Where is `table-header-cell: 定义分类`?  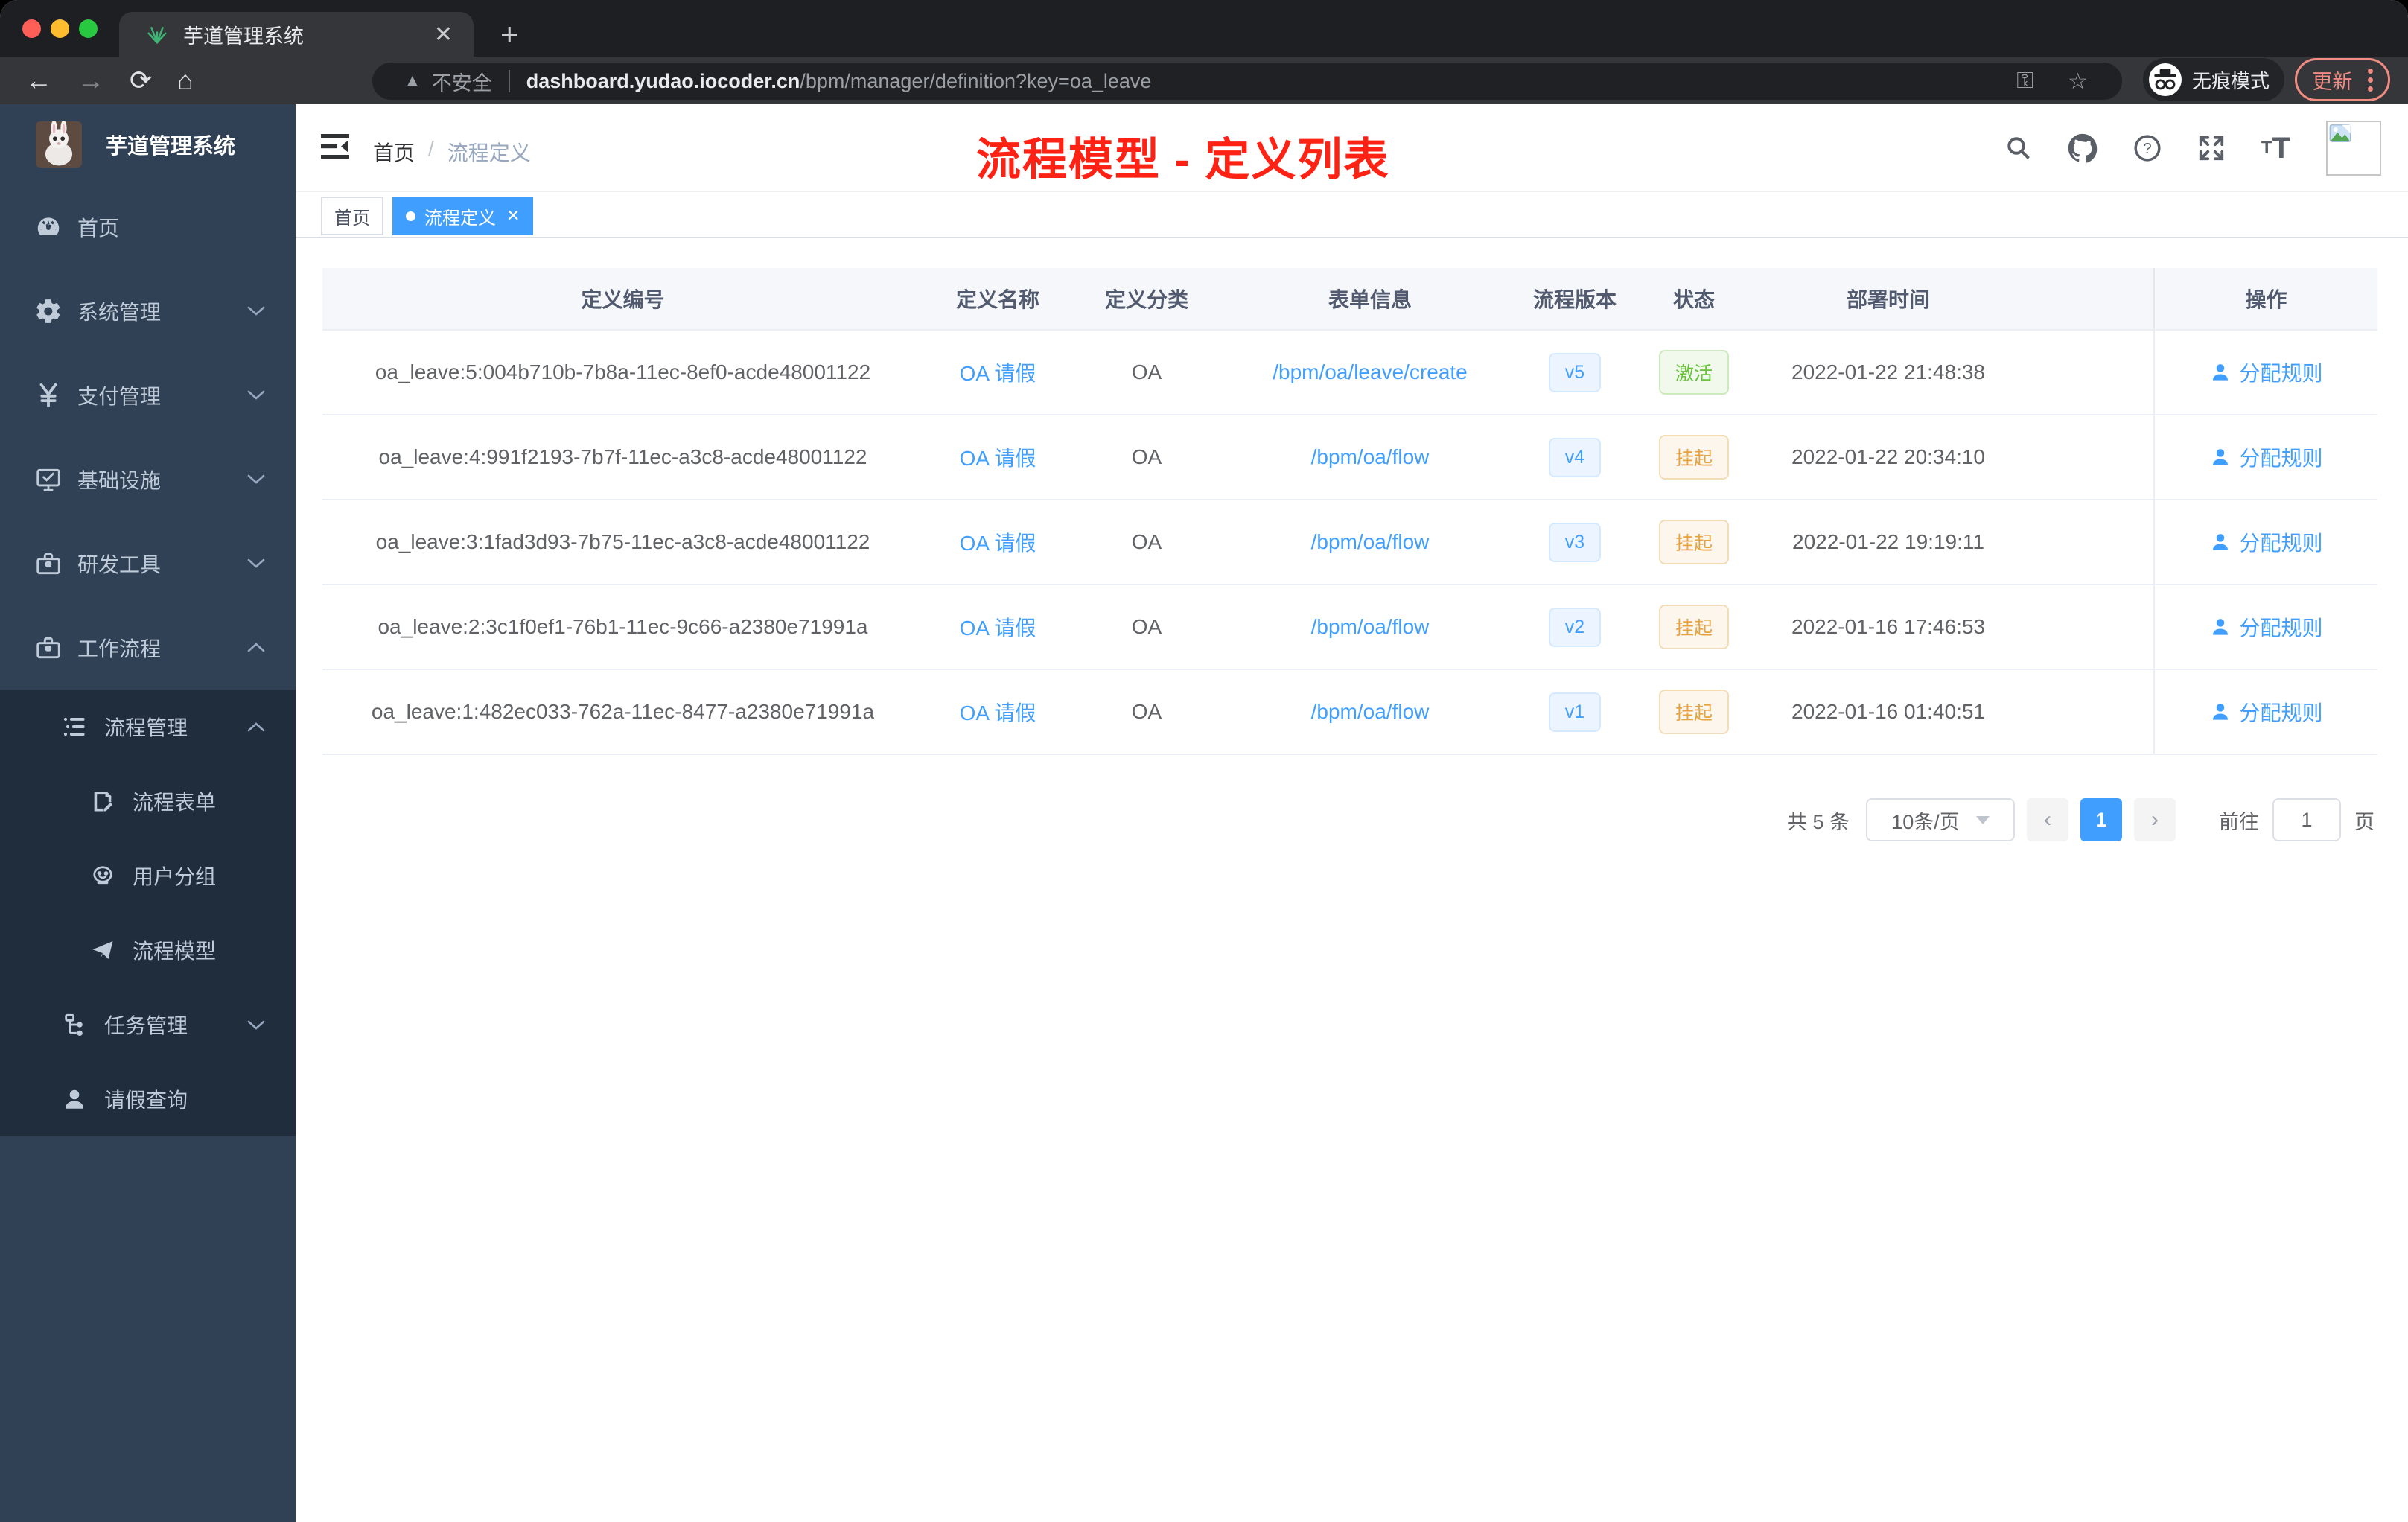 table-header-cell: 定义分类 is located at coordinates (1146, 299).